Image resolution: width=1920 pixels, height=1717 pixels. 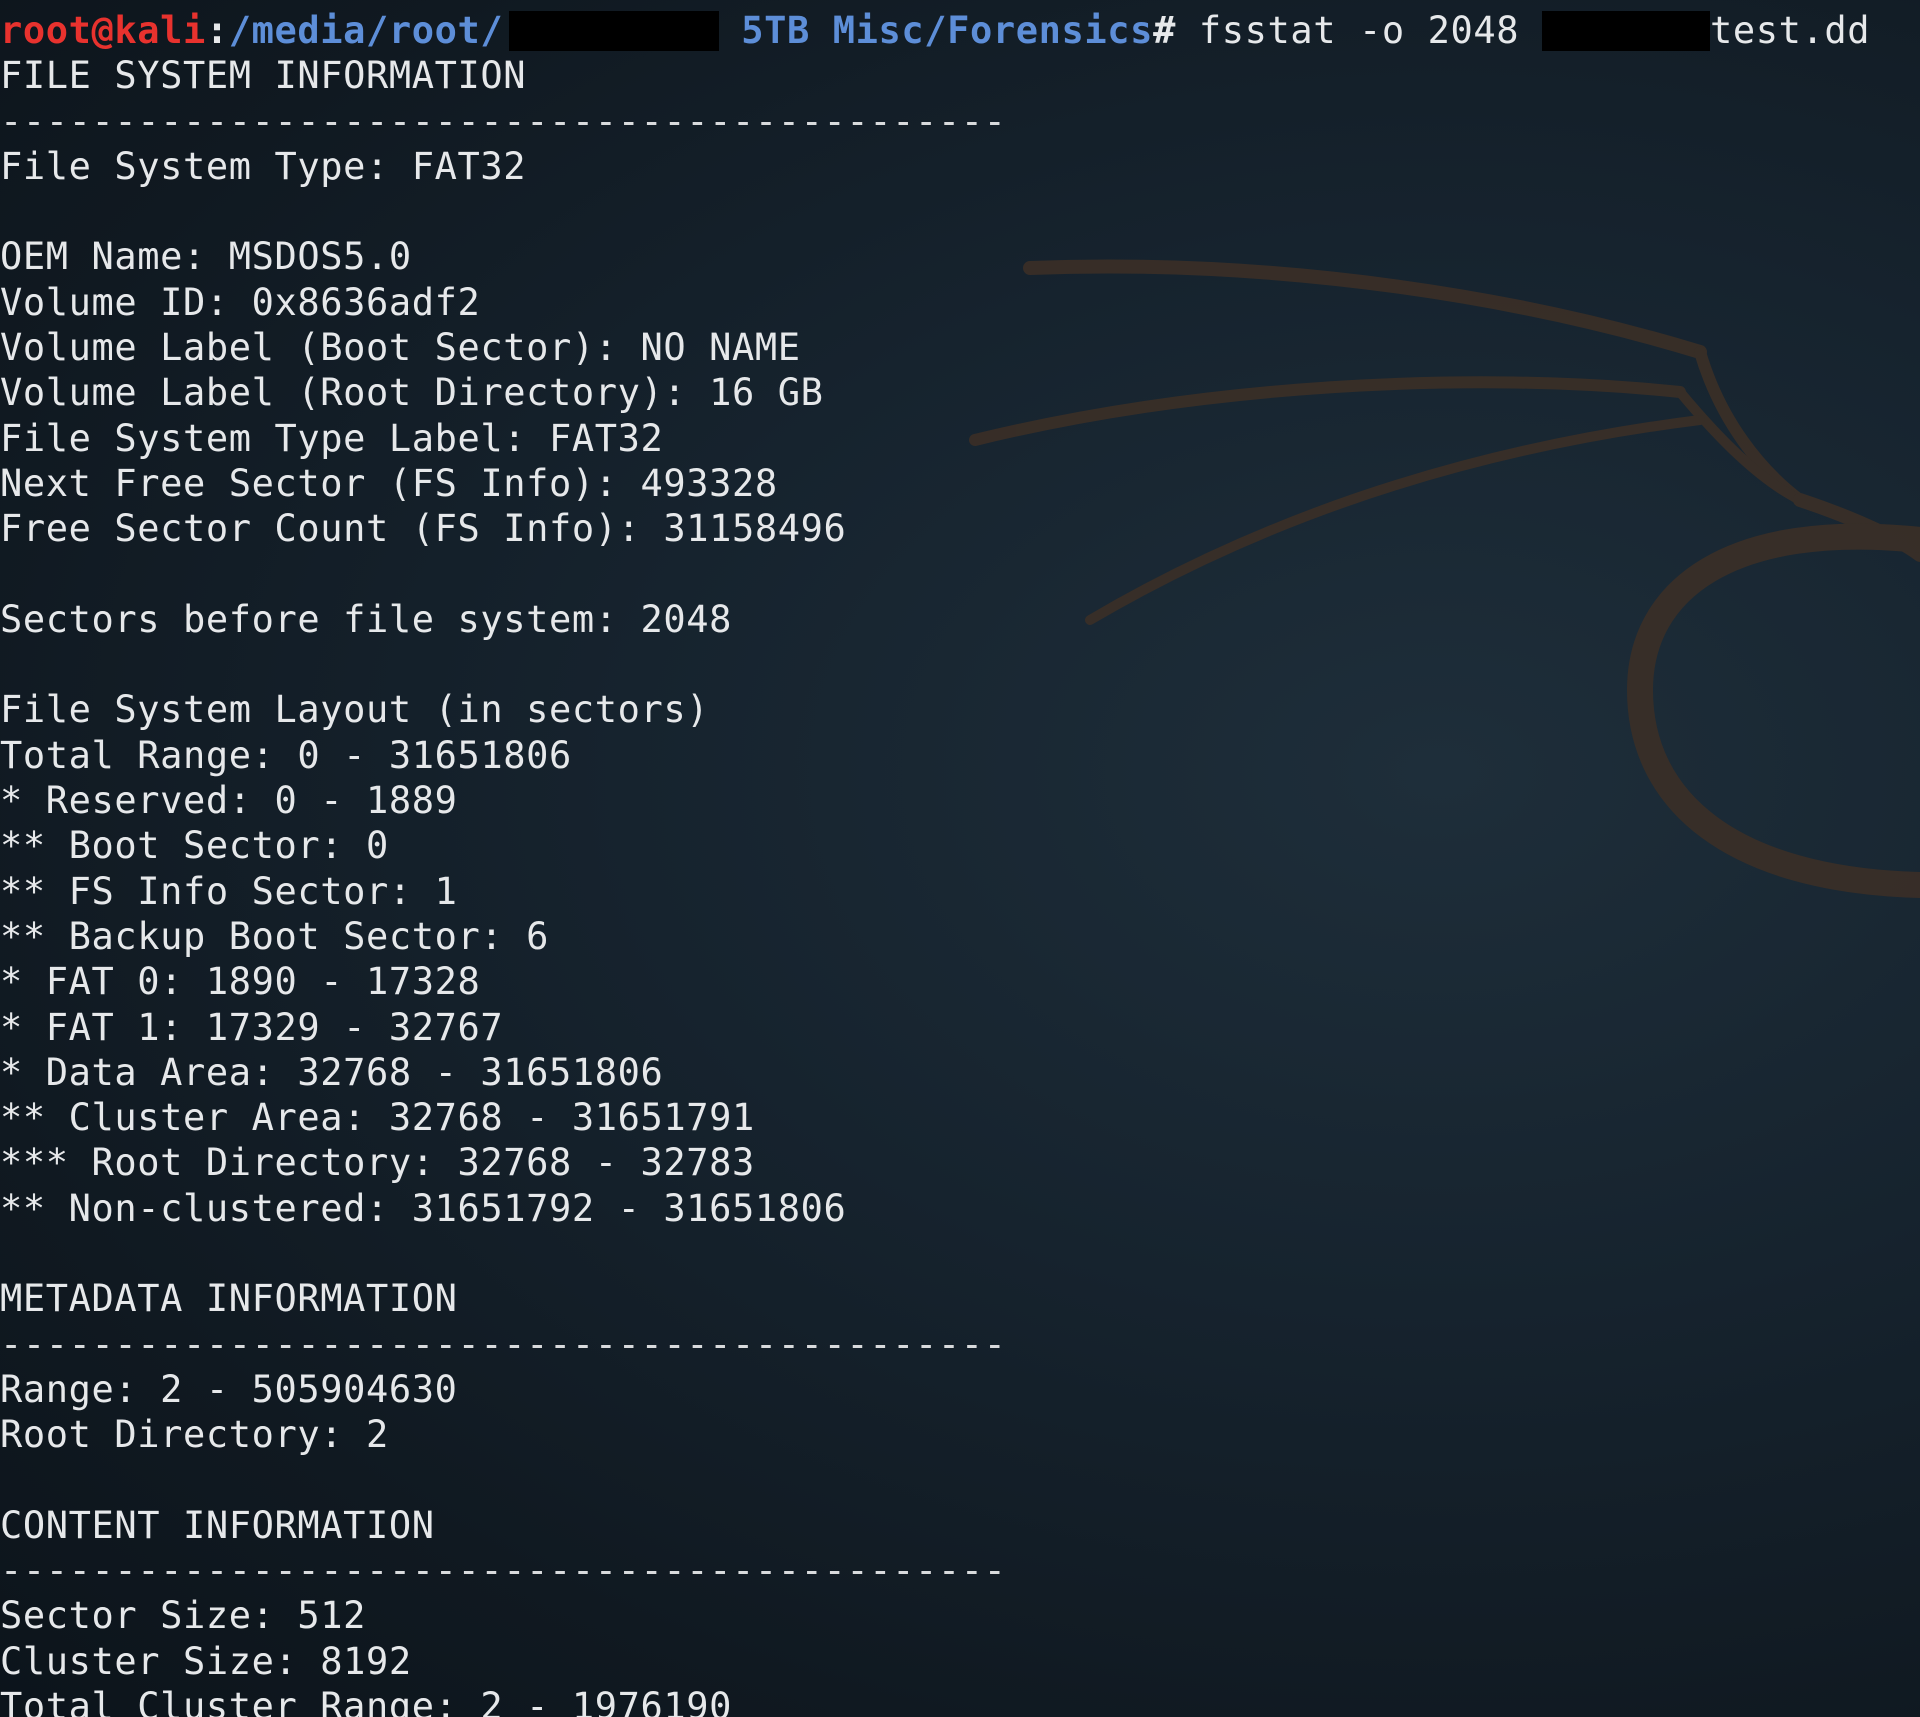 What do you see at coordinates (229, 1299) in the screenshot?
I see `section-header-metadata: METADATA INFORMATION` at bounding box center [229, 1299].